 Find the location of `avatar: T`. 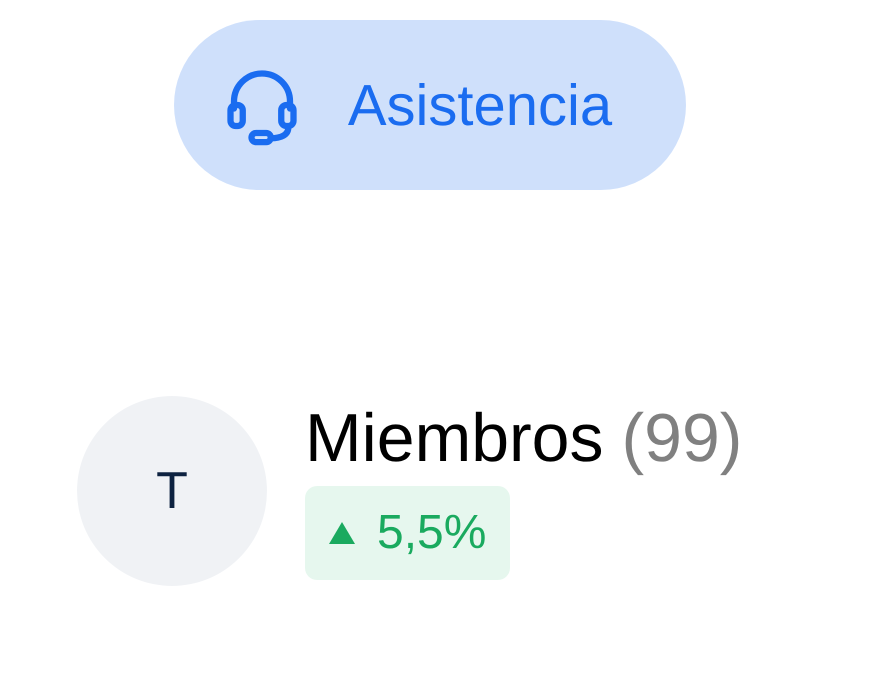

avatar: T is located at coordinates (172, 491).